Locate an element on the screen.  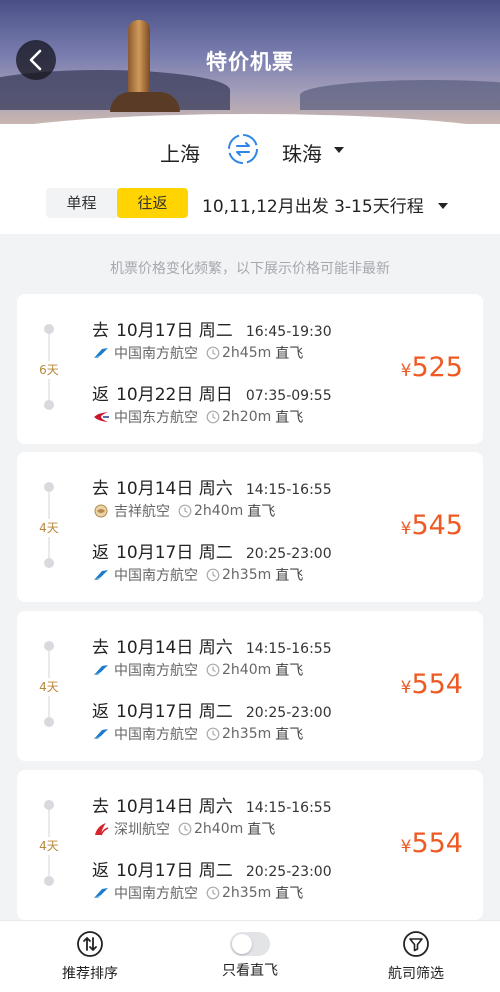
swap-icon is located at coordinates (243, 149).